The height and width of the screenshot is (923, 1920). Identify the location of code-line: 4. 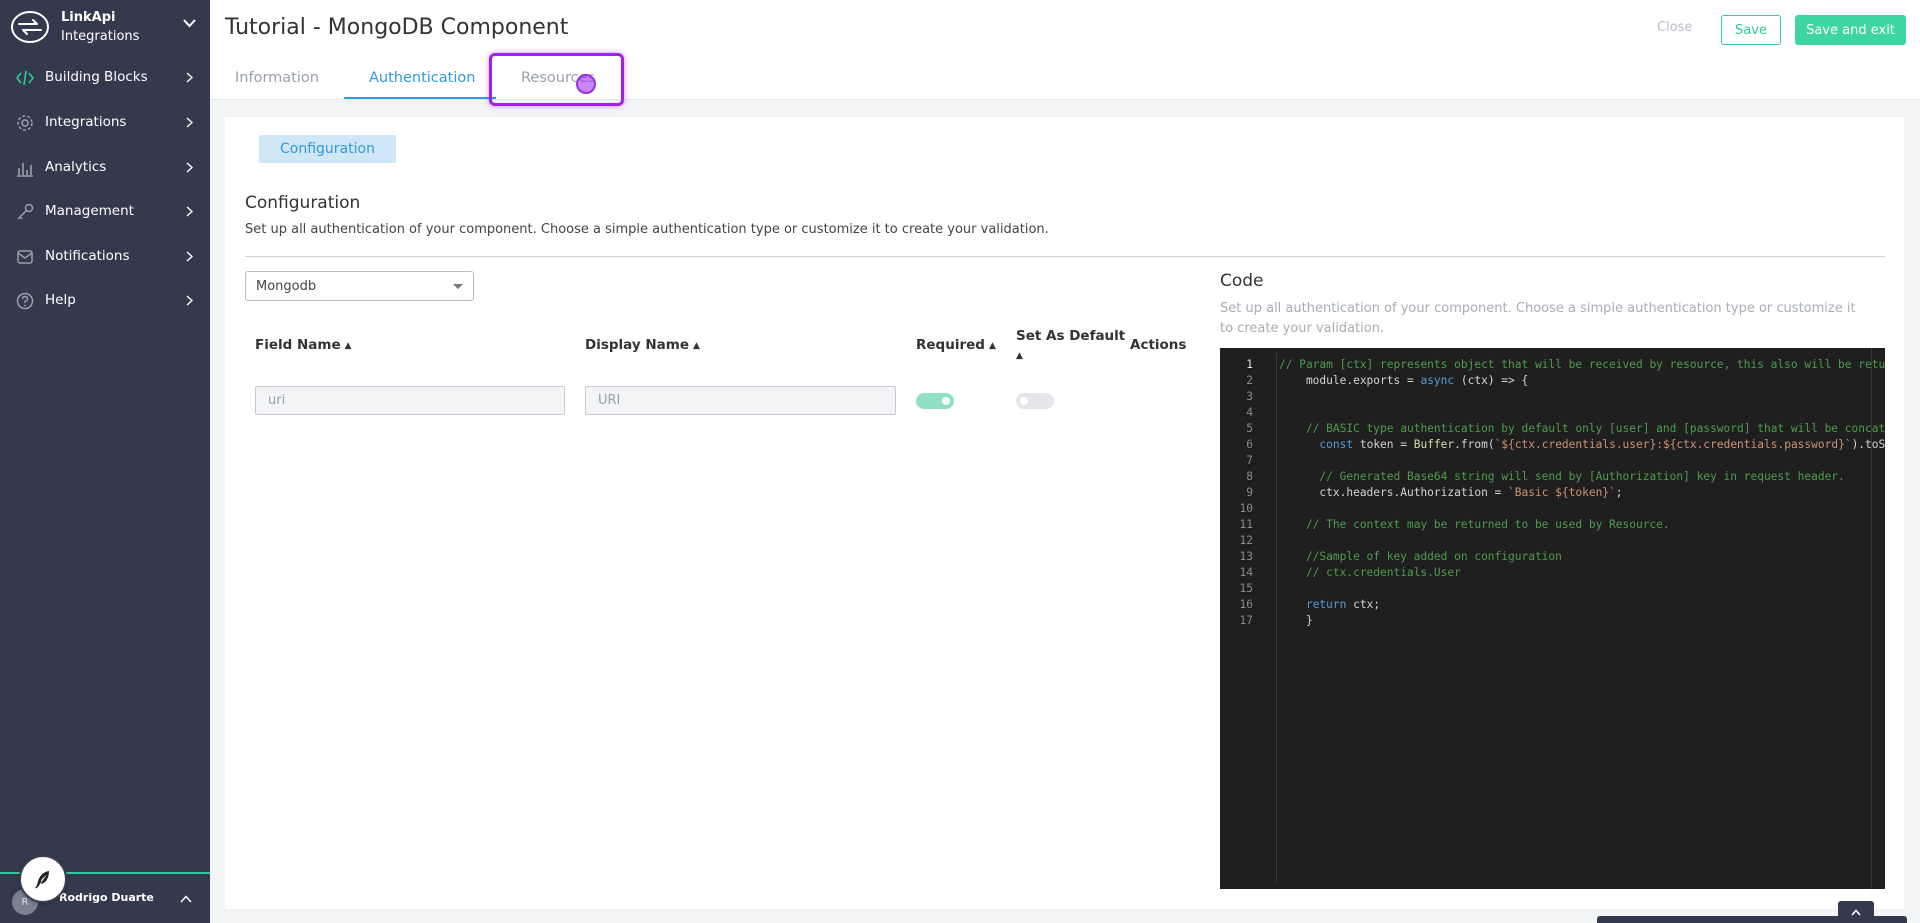
(1552, 414).